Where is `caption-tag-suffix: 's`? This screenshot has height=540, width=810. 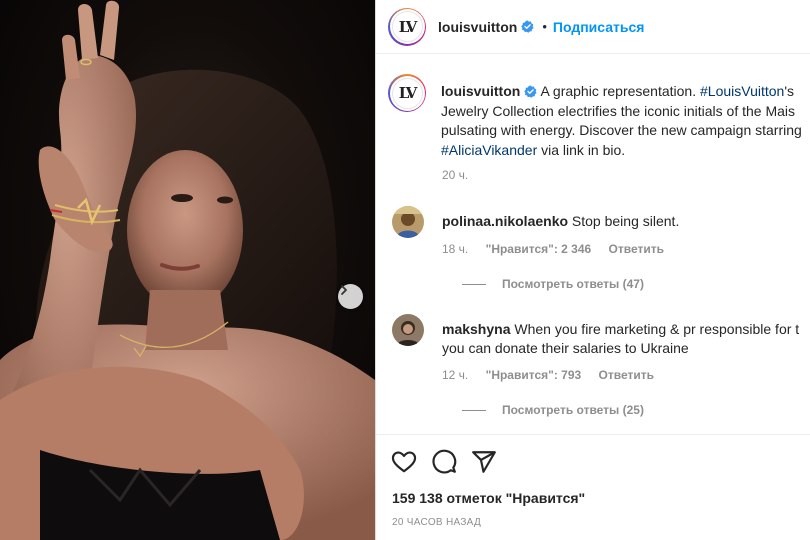 caption-tag-suffix: 's is located at coordinates (789, 91).